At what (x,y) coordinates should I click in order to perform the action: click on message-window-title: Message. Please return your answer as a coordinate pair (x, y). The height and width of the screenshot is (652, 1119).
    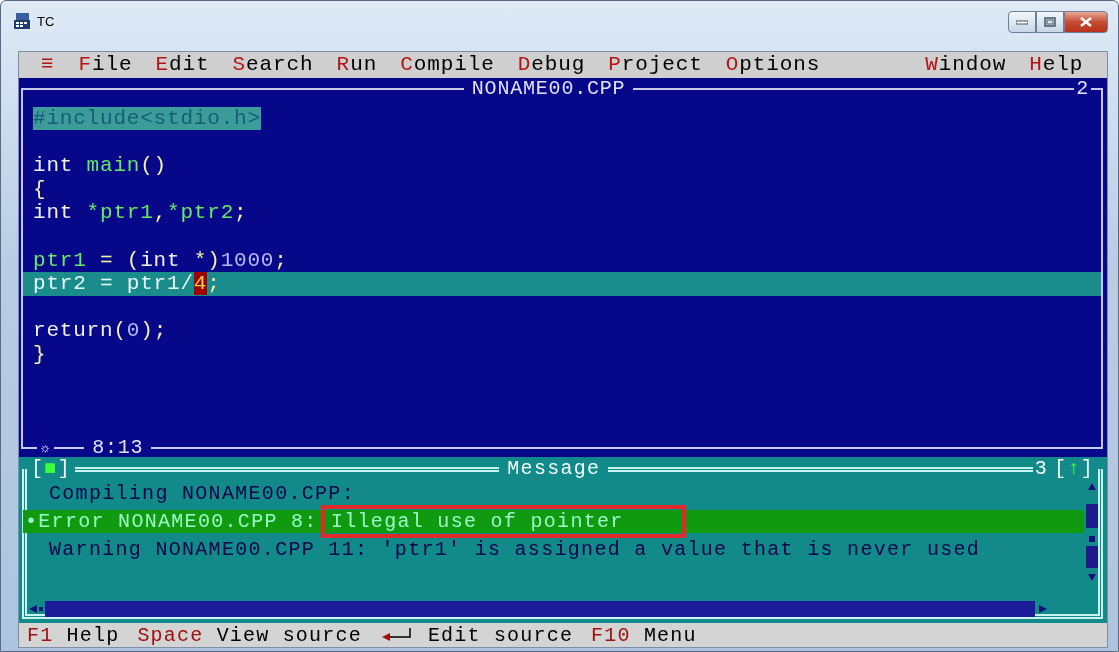
    Looking at the image, I should click on (554, 469).